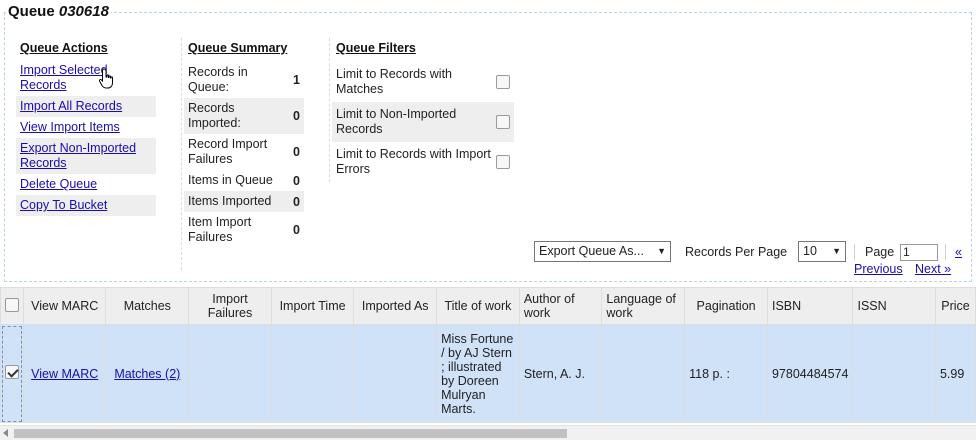 The width and height of the screenshot is (976, 443). I want to click on view-marc-link: View MARC, so click(64, 374).